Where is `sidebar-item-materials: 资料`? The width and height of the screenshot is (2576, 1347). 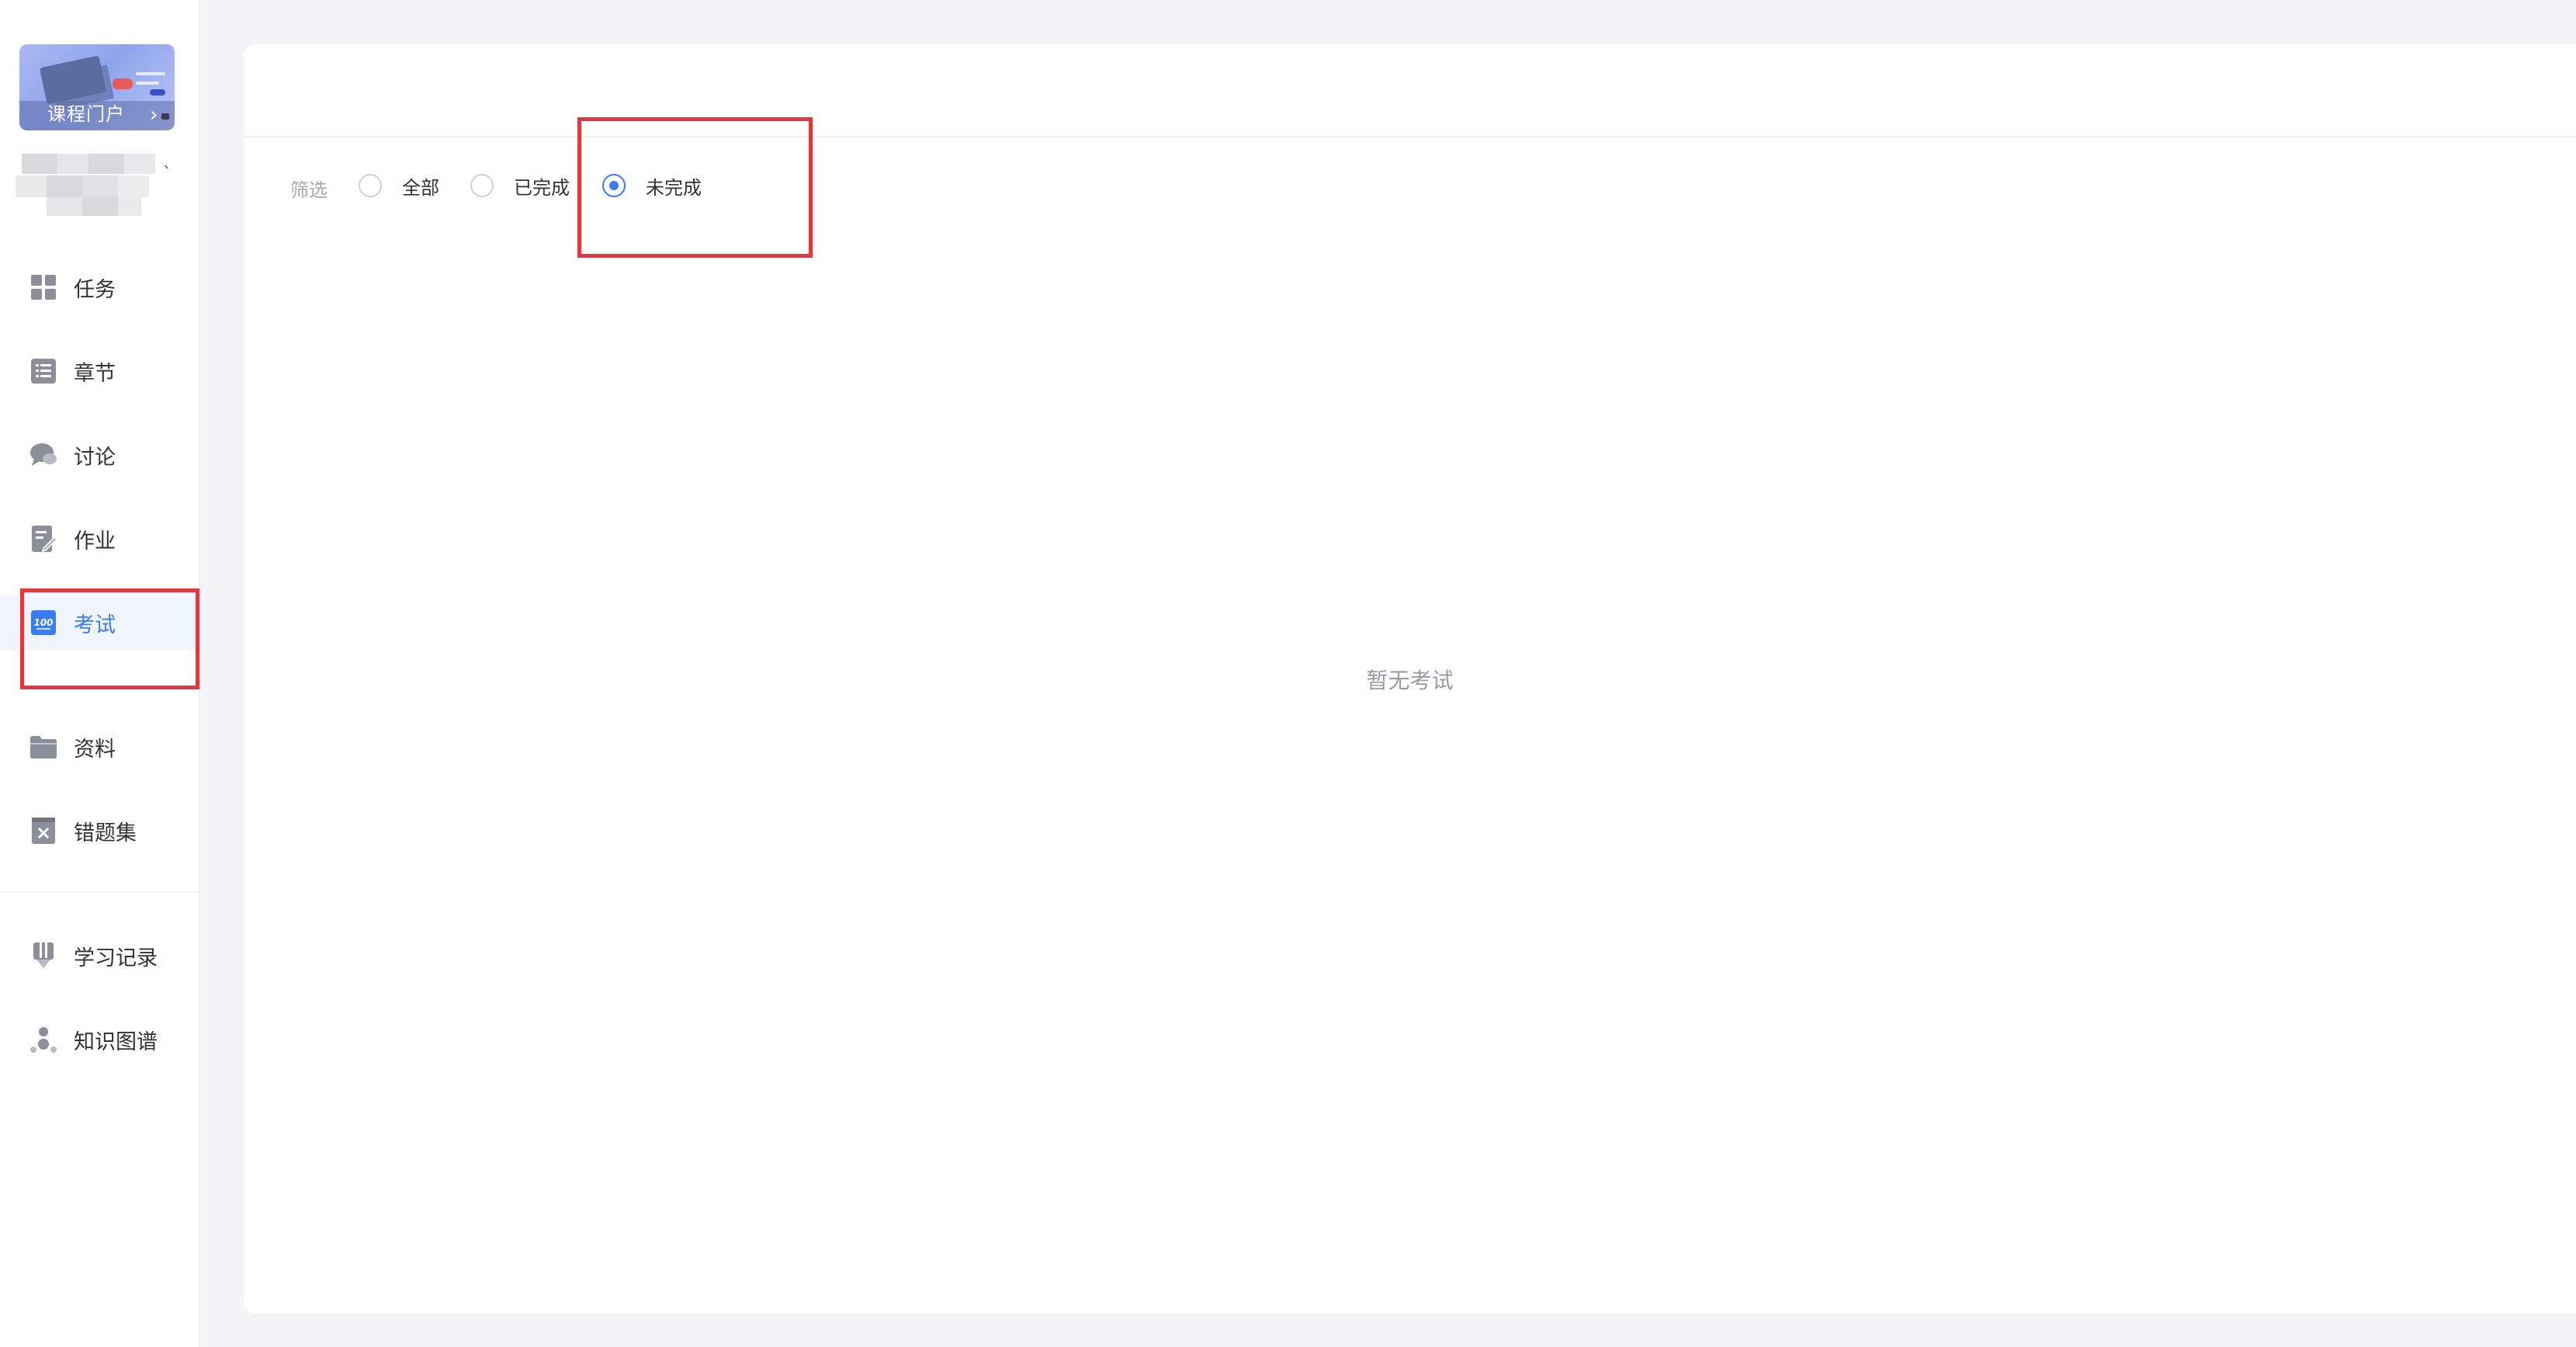
sidebar-item-materials: 资料 is located at coordinates (99, 747).